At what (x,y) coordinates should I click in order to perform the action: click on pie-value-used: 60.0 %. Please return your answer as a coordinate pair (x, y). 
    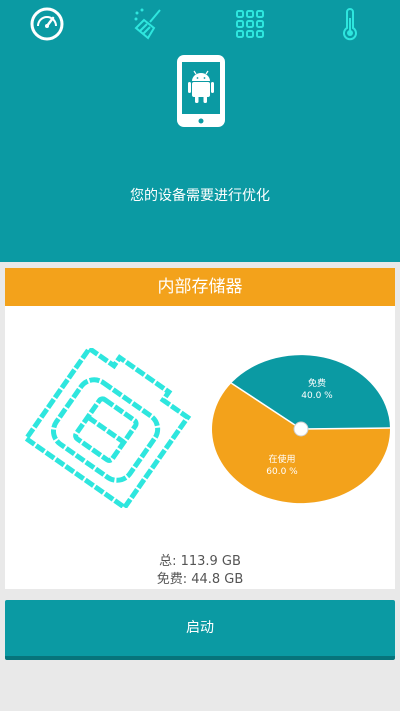
    Looking at the image, I should click on (282, 472).